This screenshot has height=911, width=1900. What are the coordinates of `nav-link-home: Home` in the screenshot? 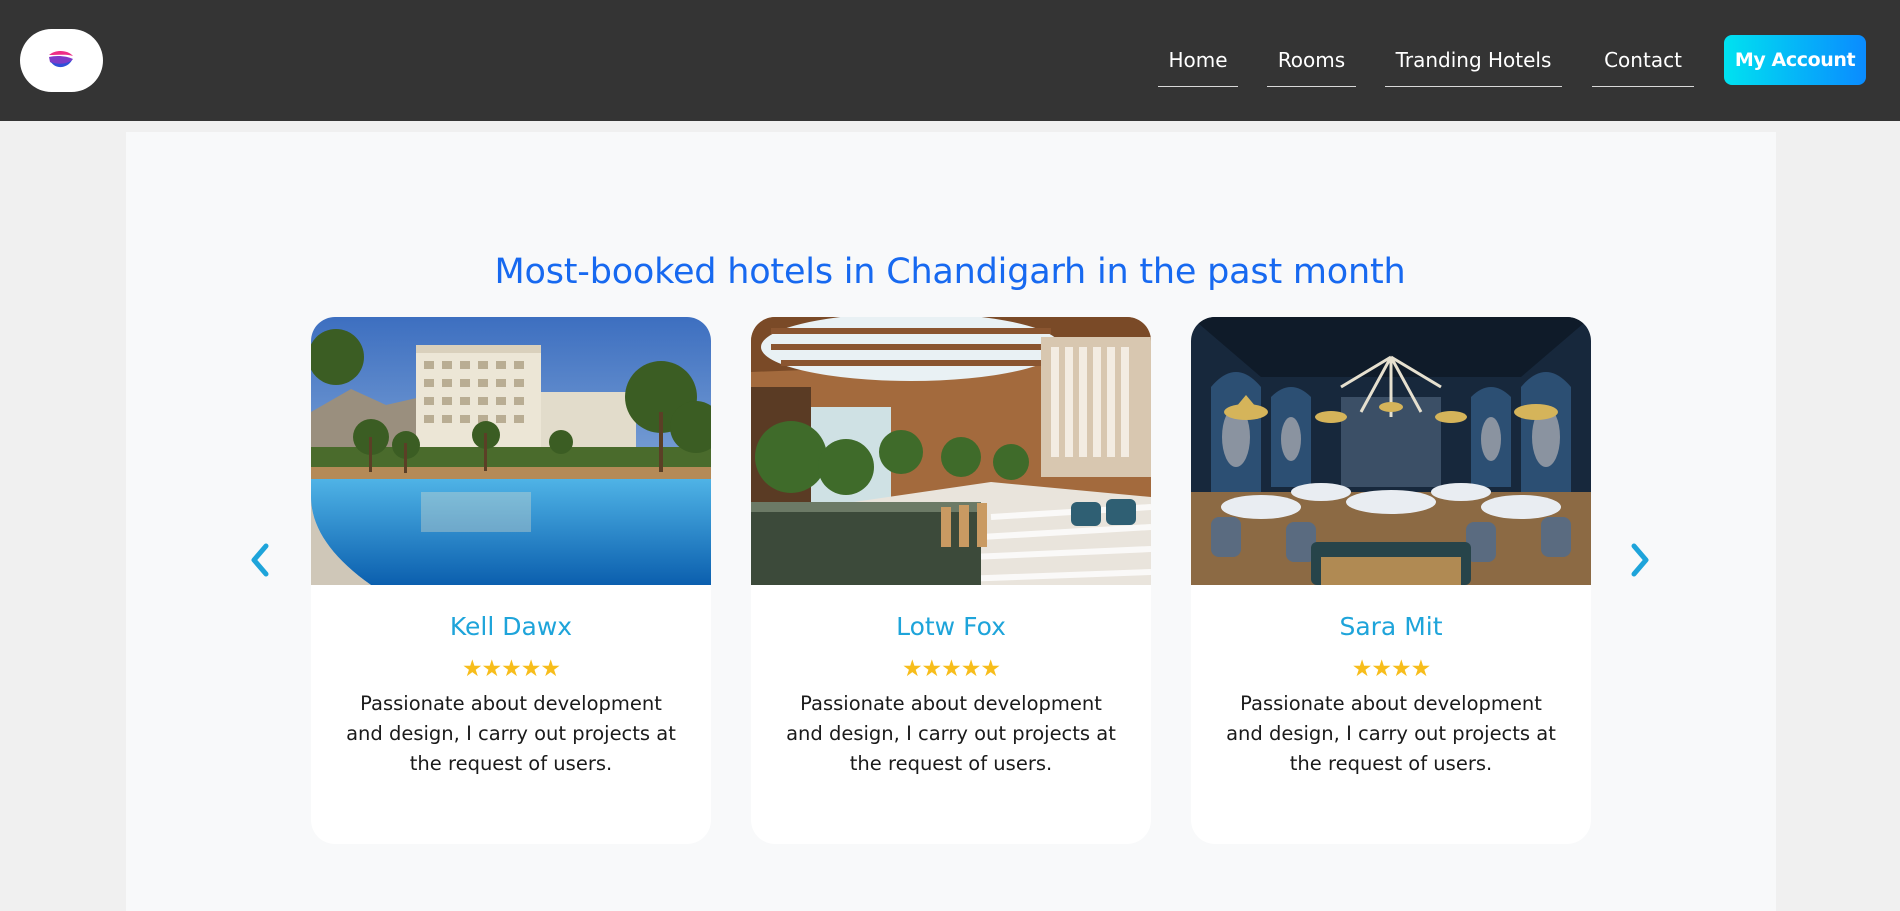 It's located at (1198, 63).